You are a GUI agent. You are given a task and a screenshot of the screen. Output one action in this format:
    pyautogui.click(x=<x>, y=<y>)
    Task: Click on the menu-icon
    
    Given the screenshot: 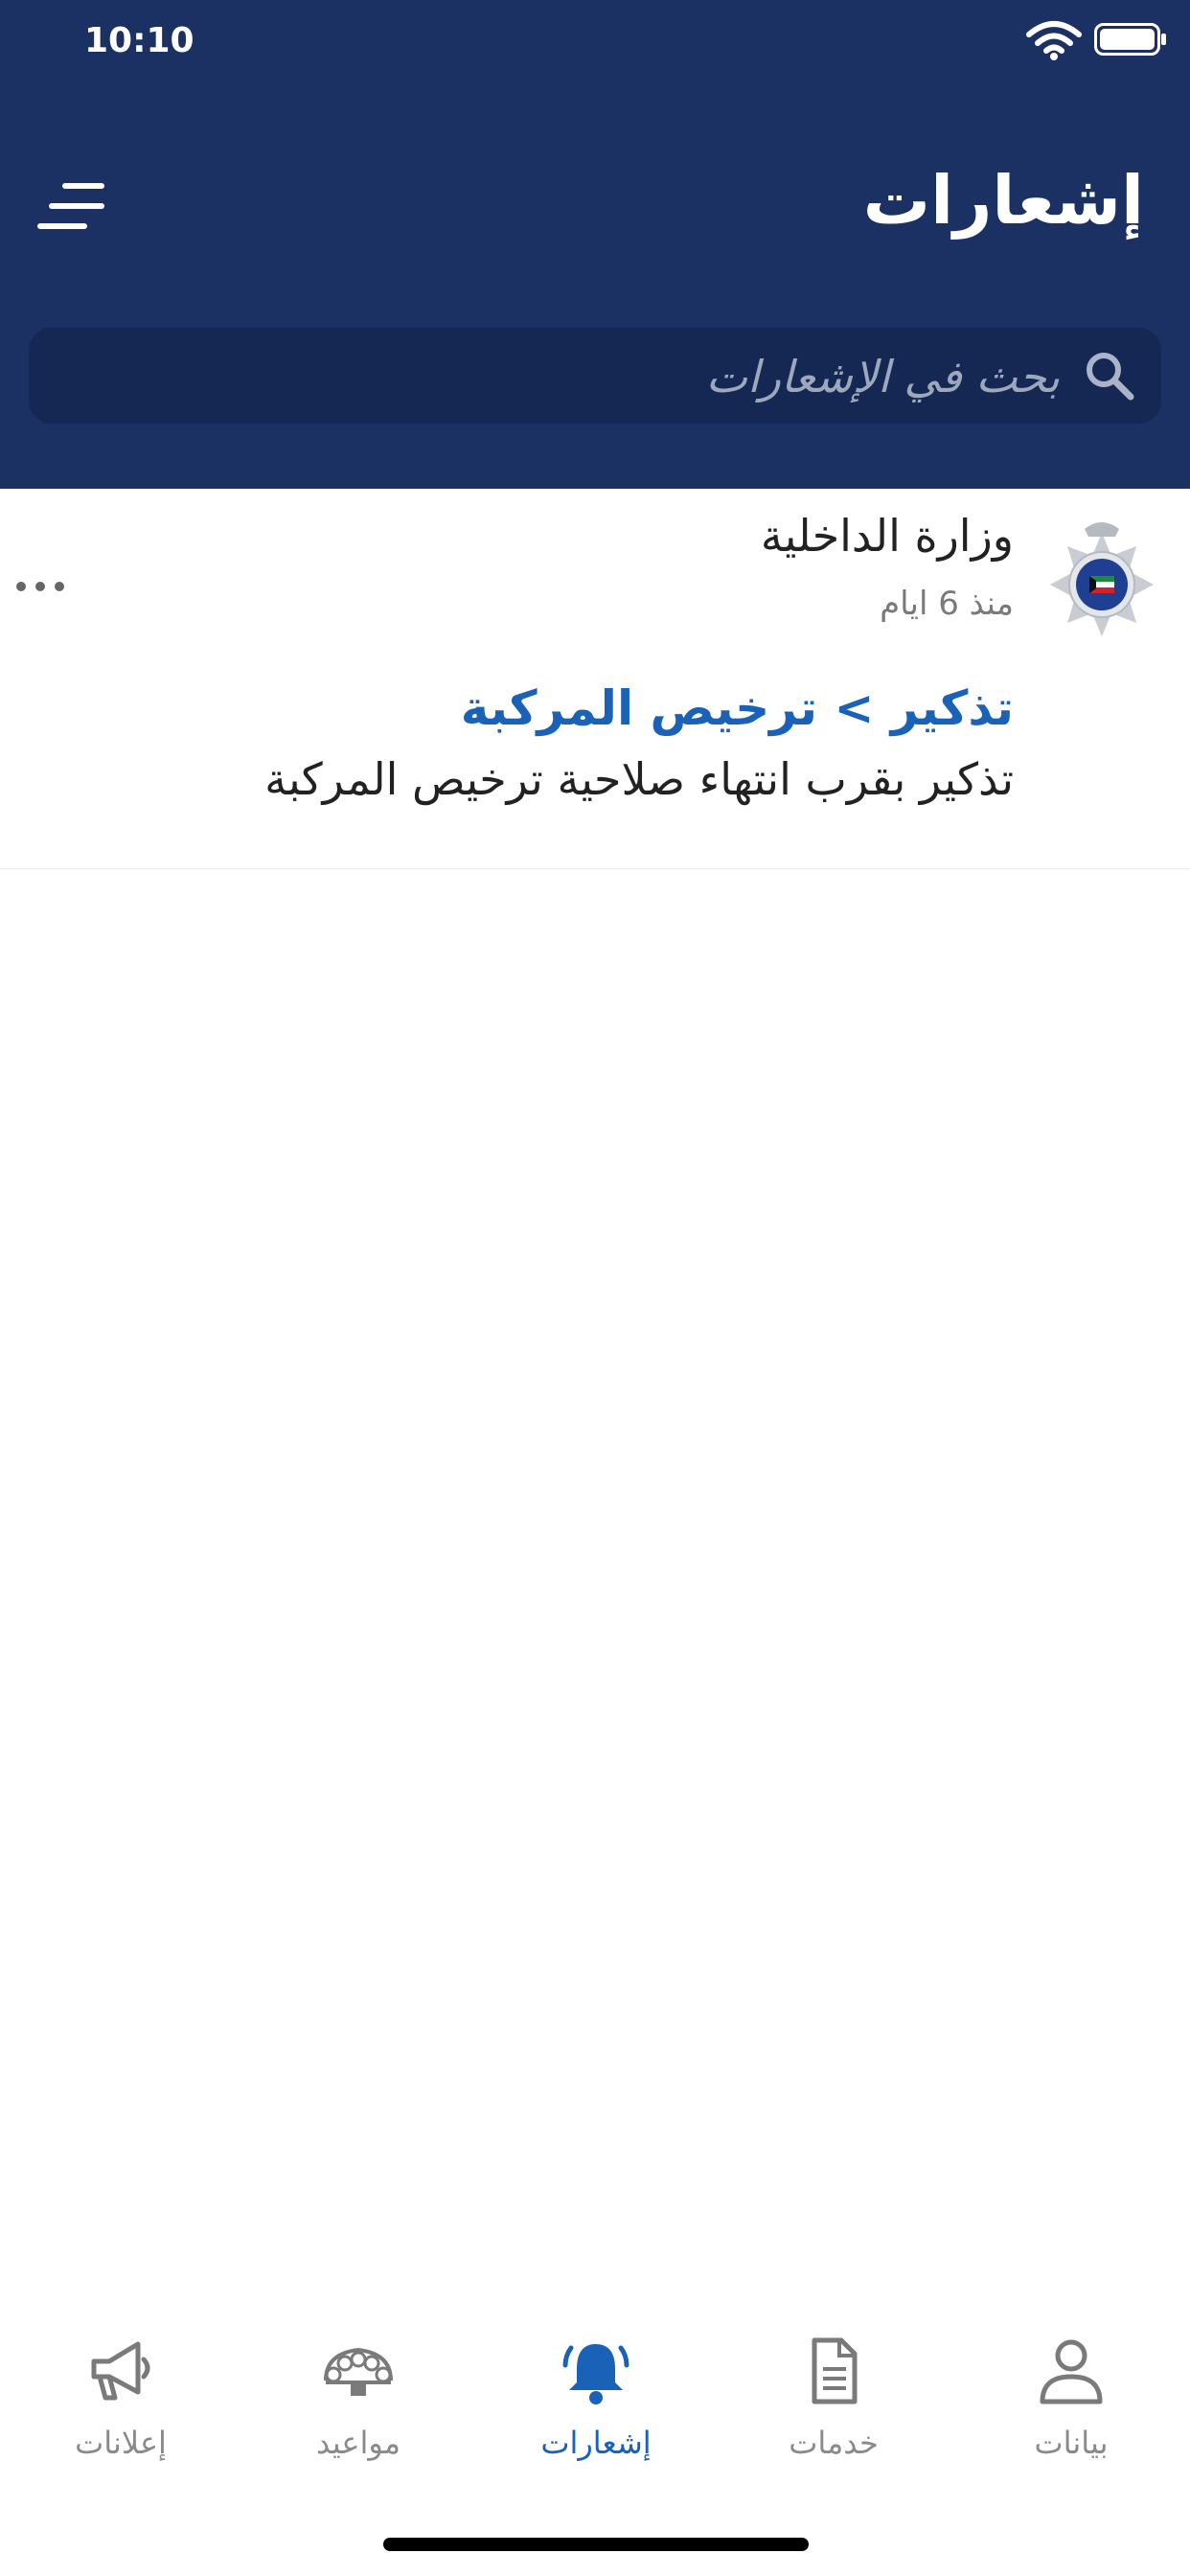 What is the action you would take?
    pyautogui.click(x=70, y=206)
    